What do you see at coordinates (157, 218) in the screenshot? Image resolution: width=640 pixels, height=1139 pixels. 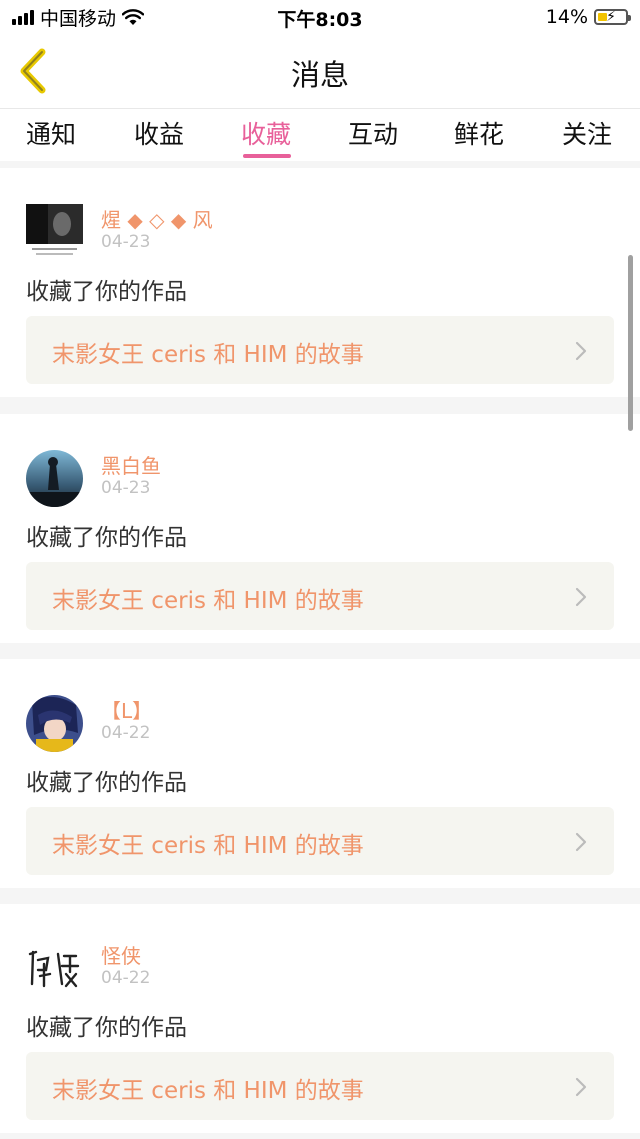 I see `username: 煋 ◆ ◇ ◆ 风` at bounding box center [157, 218].